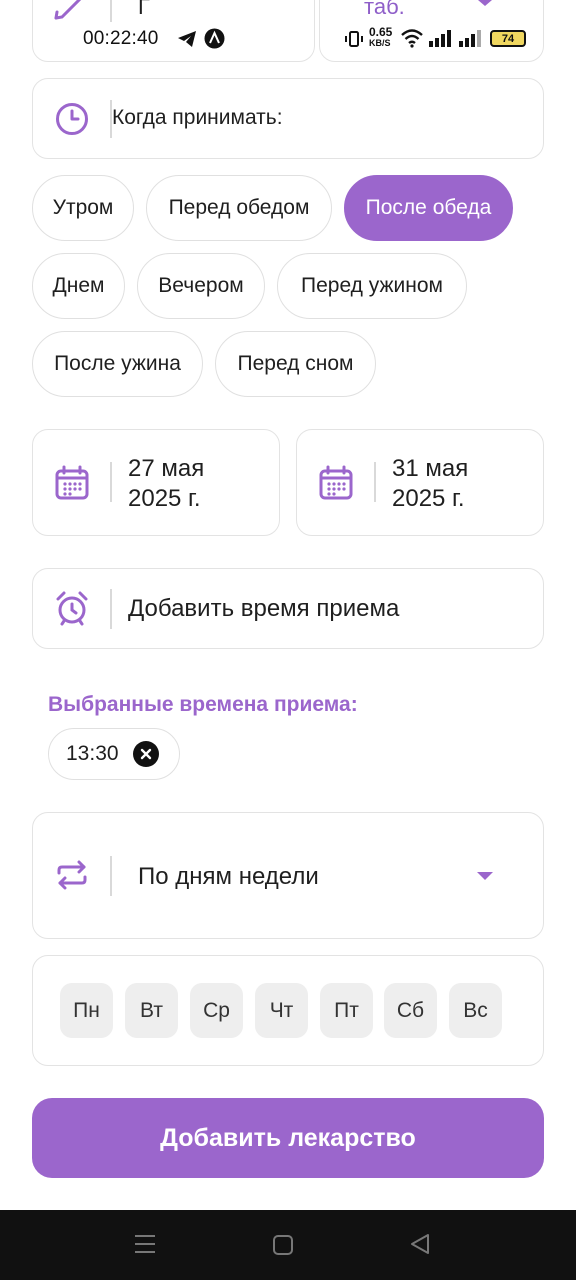 This screenshot has width=576, height=1280. I want to click on chip-before-lunch: Перед обедом, so click(239, 208).